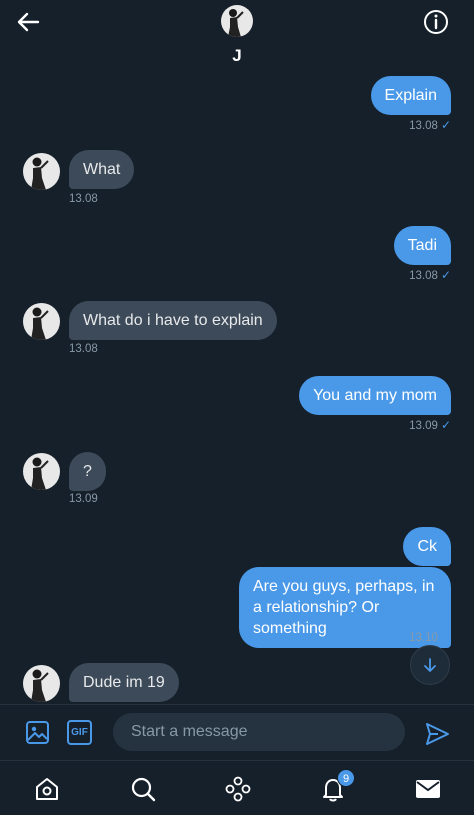  Describe the element at coordinates (346, 778) in the screenshot. I see `notifications-badge: 9` at that location.